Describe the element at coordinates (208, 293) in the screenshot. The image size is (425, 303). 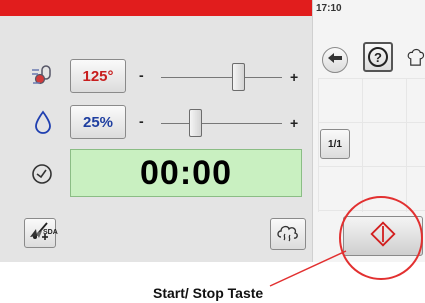
I see `annotation-caption: Start/ Stop Taste` at that location.